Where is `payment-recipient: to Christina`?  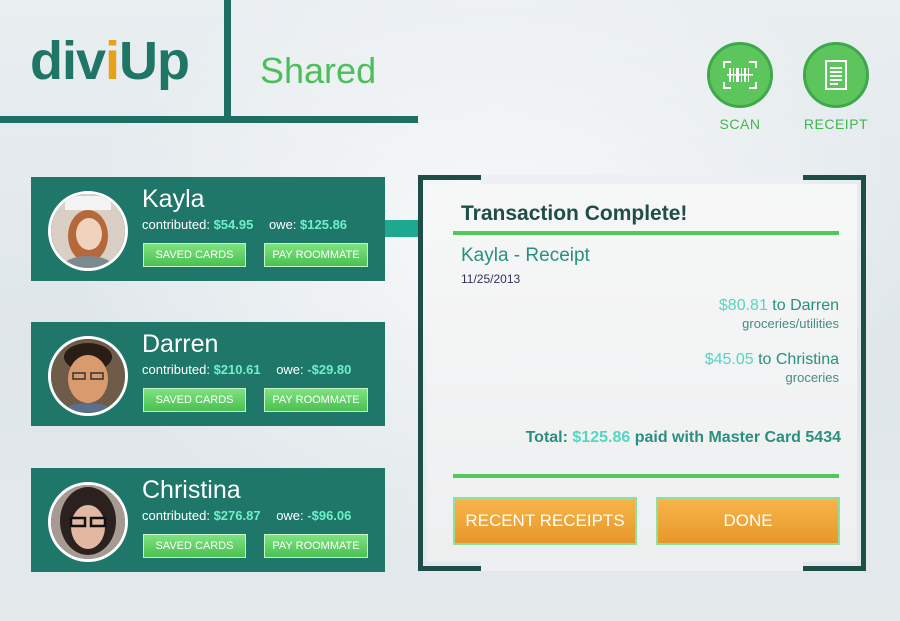
payment-recipient: to Christina is located at coordinates (798, 359).